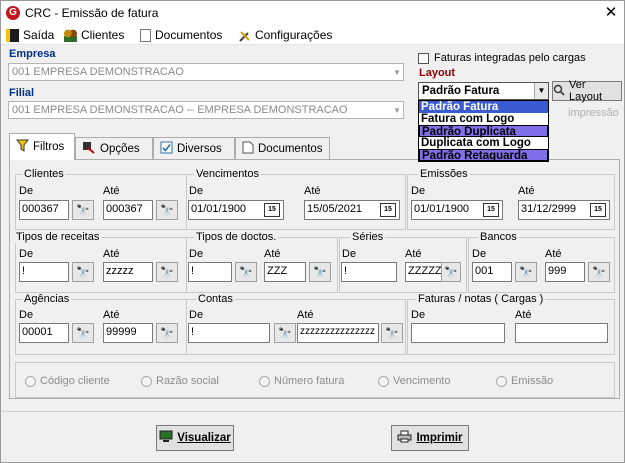 This screenshot has height=463, width=625. Describe the element at coordinates (369, 272) in the screenshot. I see `series-de-input: !` at that location.